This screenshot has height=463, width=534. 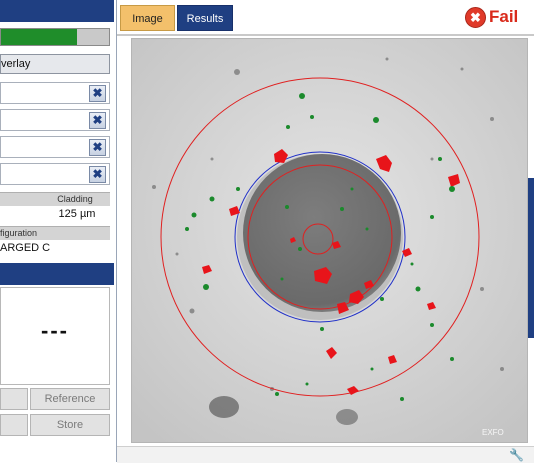 I want to click on left-button-top, so click(x=14, y=399).